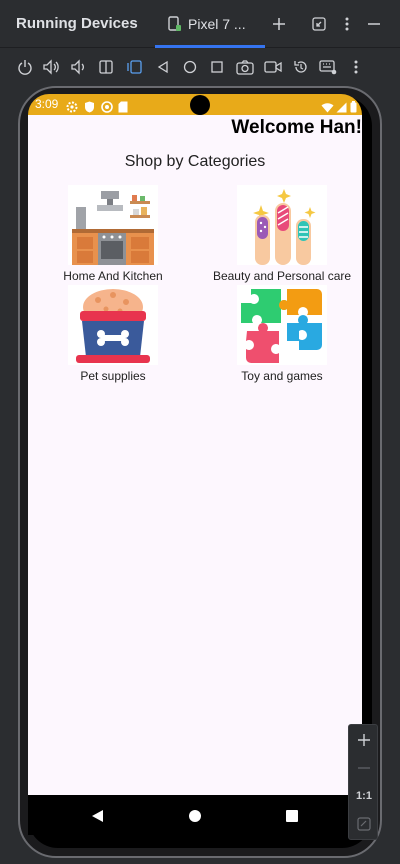 The image size is (400, 864). I want to click on category-card-pet-supplies: Pet supplies, so click(113, 334).